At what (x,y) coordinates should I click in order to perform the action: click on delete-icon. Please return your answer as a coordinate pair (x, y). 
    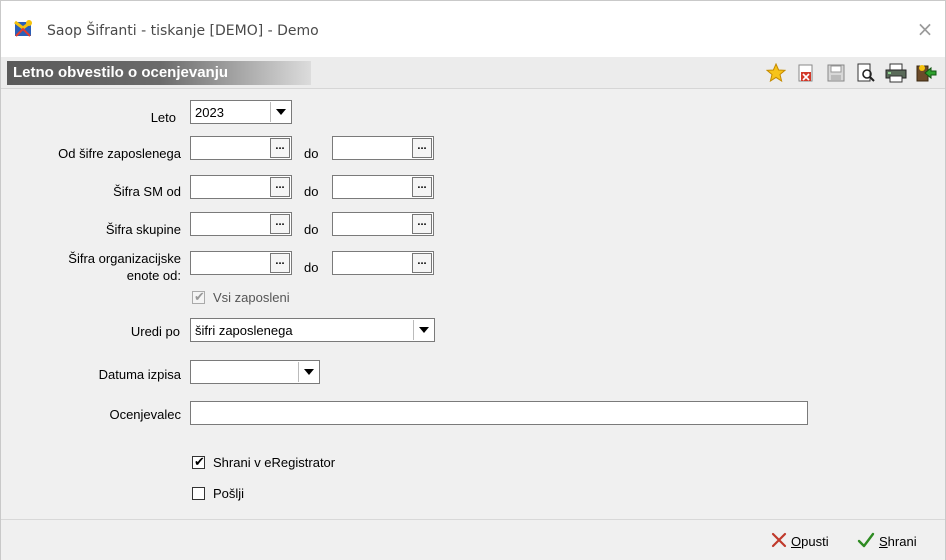
    Looking at the image, I should click on (806, 73).